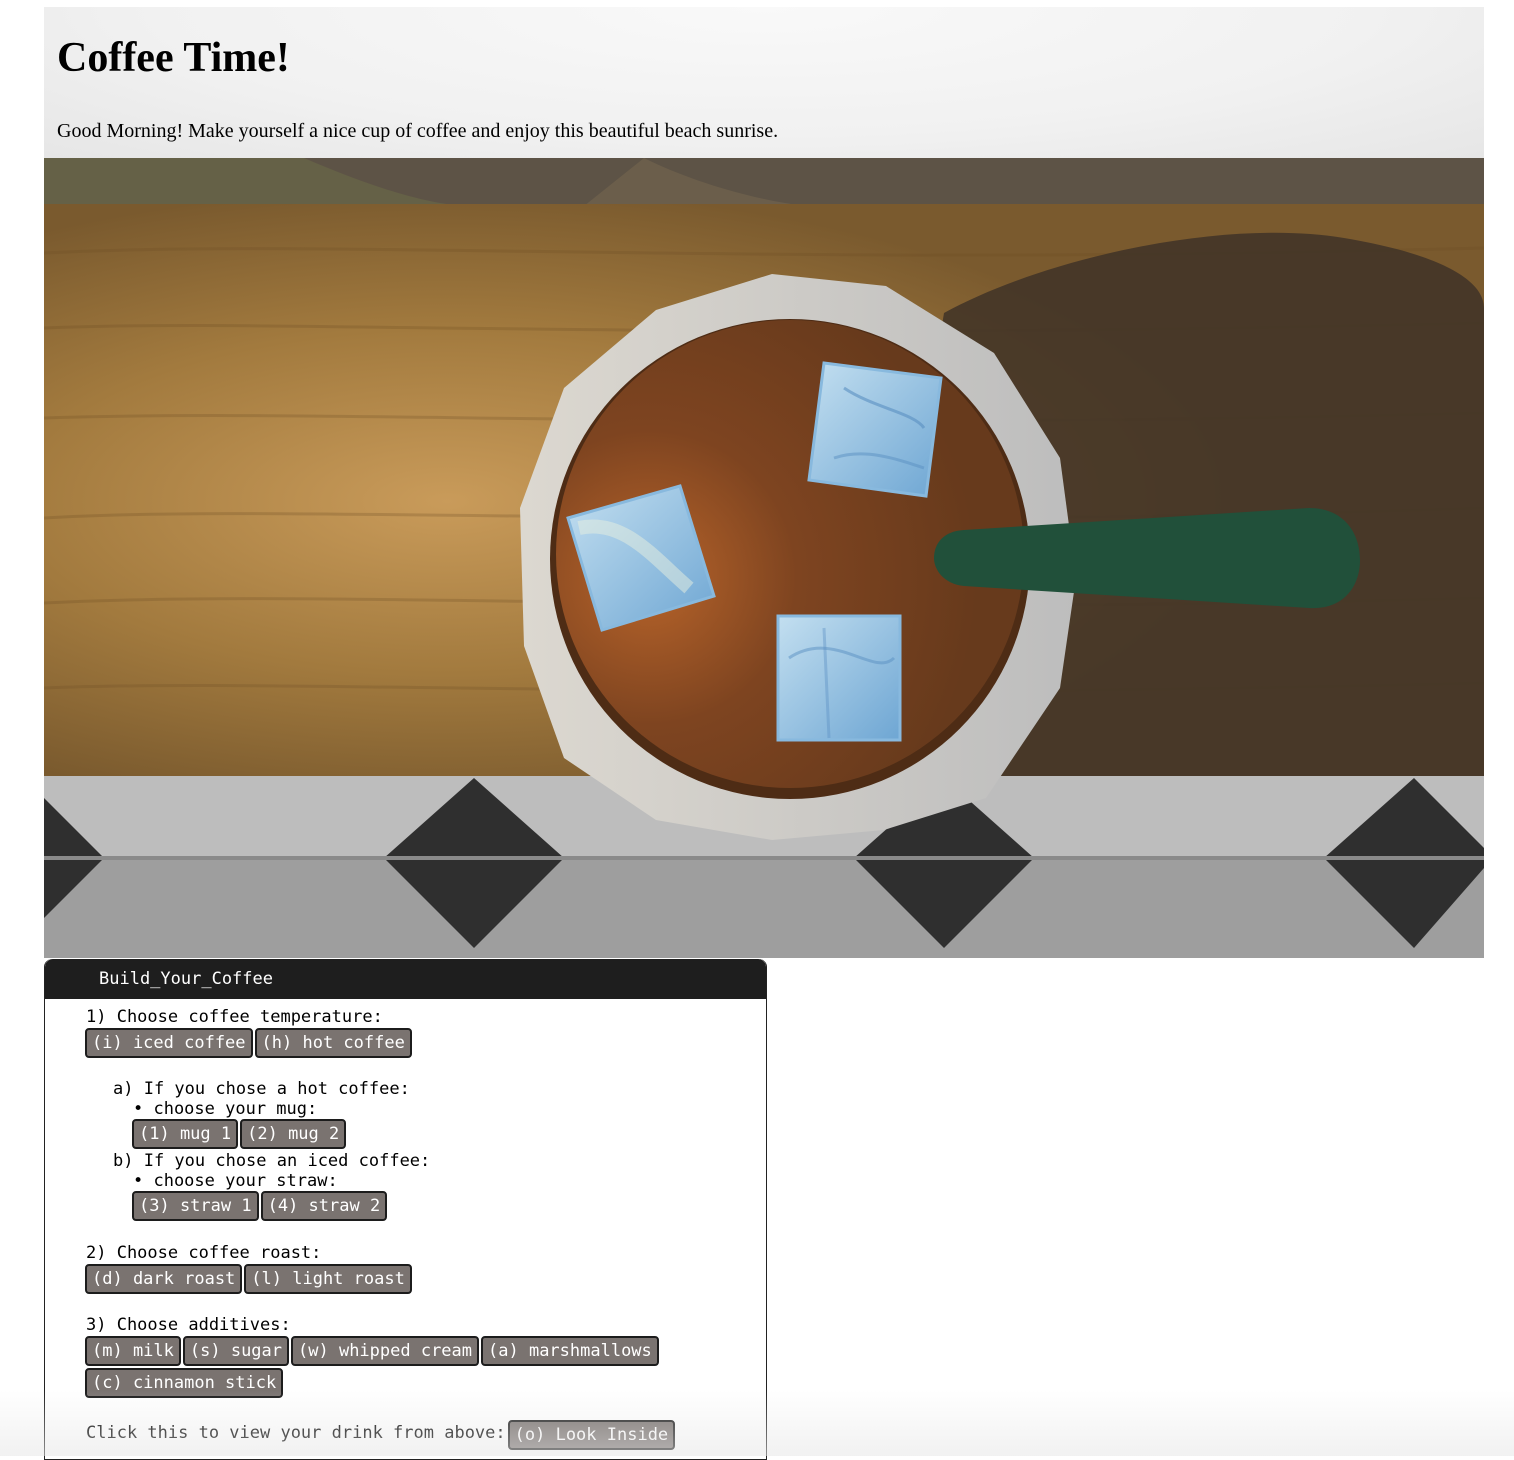 Image resolution: width=1514 pixels, height=1460 pixels. What do you see at coordinates (272, 1161) in the screenshot?
I see `sub-b-label: b) If you chose an iced coffee:` at bounding box center [272, 1161].